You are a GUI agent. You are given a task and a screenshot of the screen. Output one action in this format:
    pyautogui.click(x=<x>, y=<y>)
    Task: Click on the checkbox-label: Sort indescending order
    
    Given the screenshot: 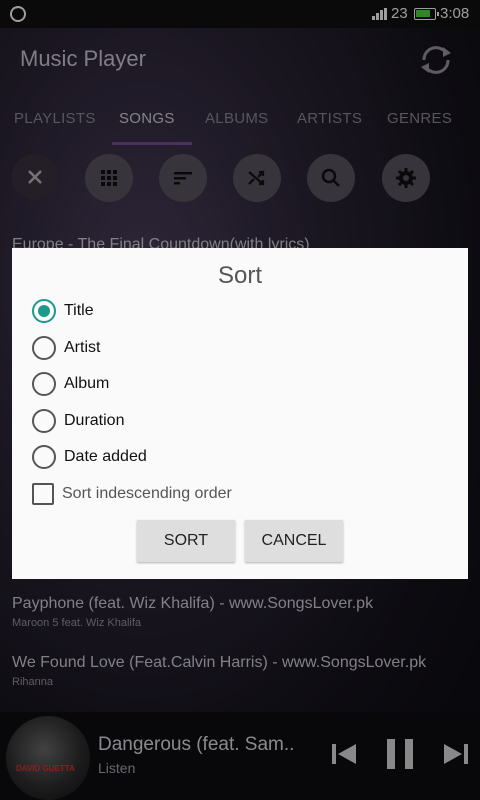 What is the action you would take?
    pyautogui.click(x=147, y=493)
    